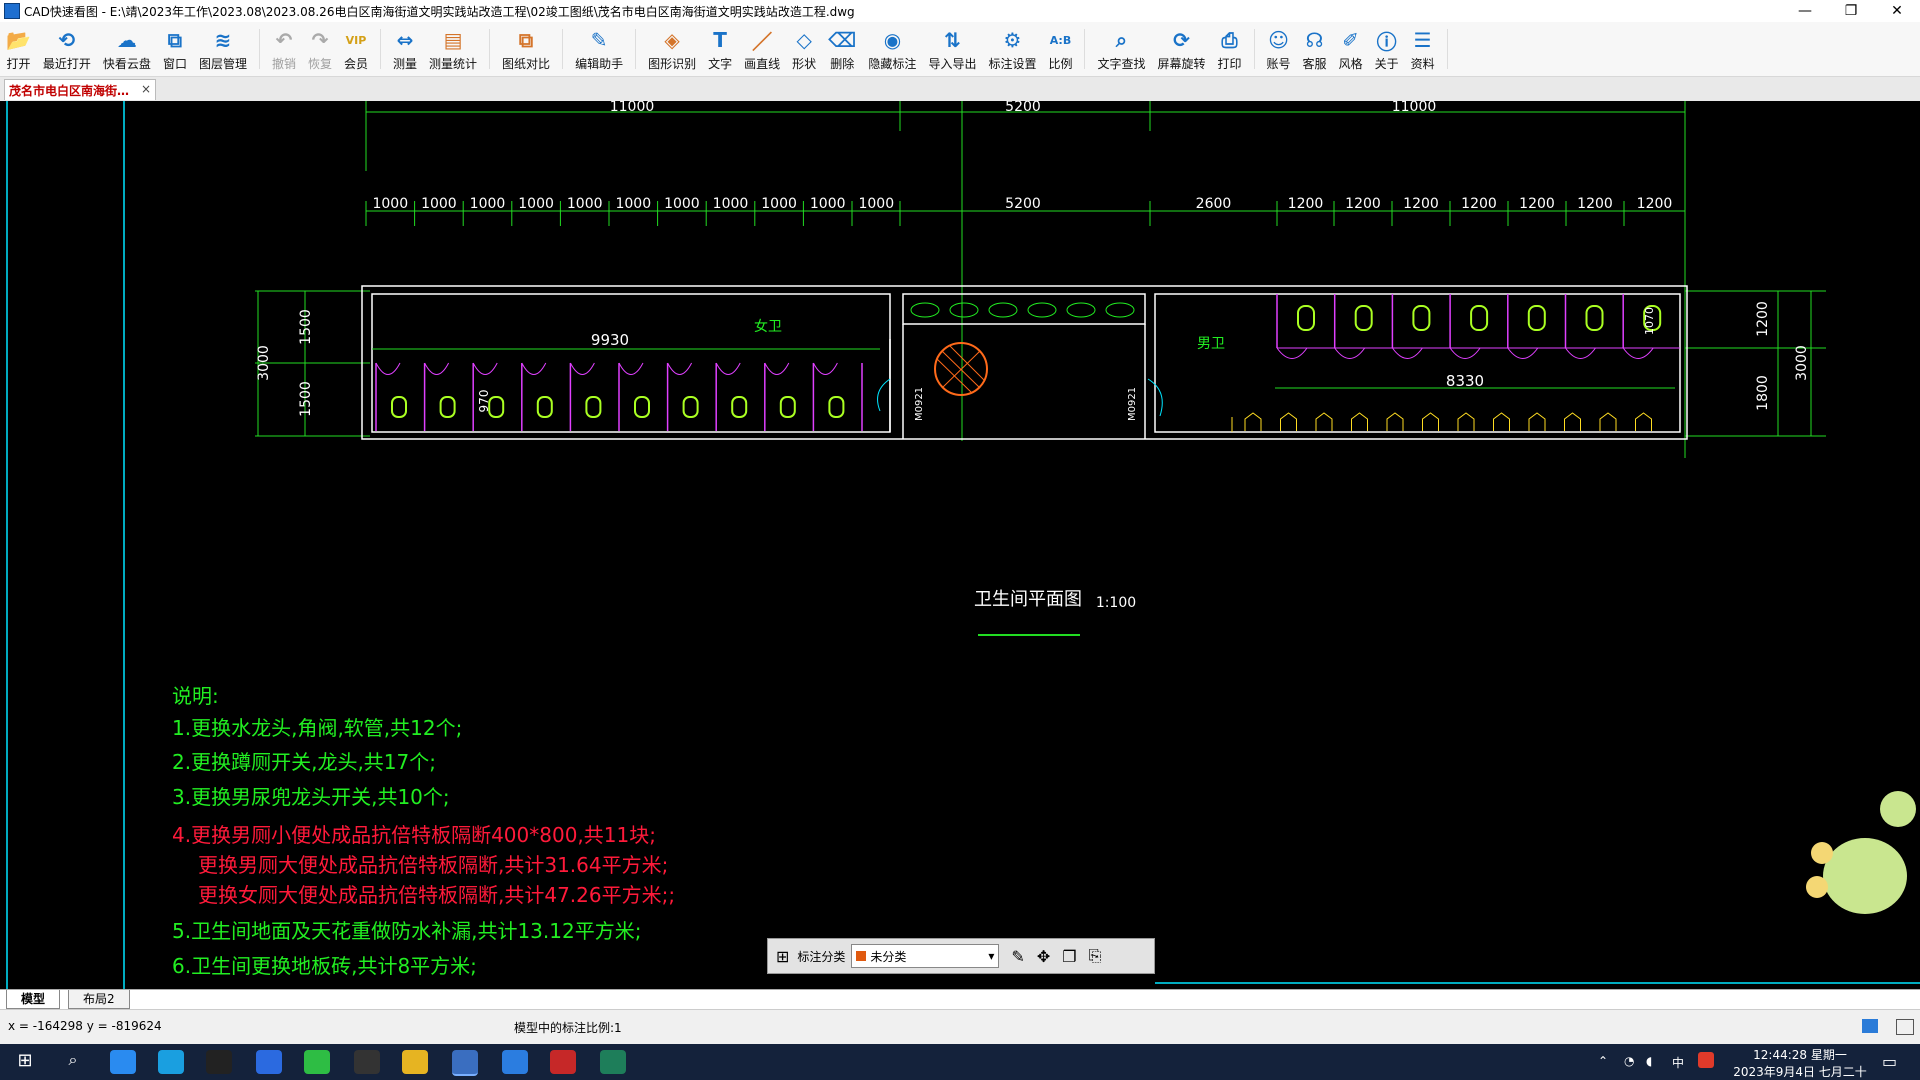 The height and width of the screenshot is (1080, 1920). Describe the element at coordinates (1278, 40) in the screenshot. I see `account-icon: ☺` at that location.